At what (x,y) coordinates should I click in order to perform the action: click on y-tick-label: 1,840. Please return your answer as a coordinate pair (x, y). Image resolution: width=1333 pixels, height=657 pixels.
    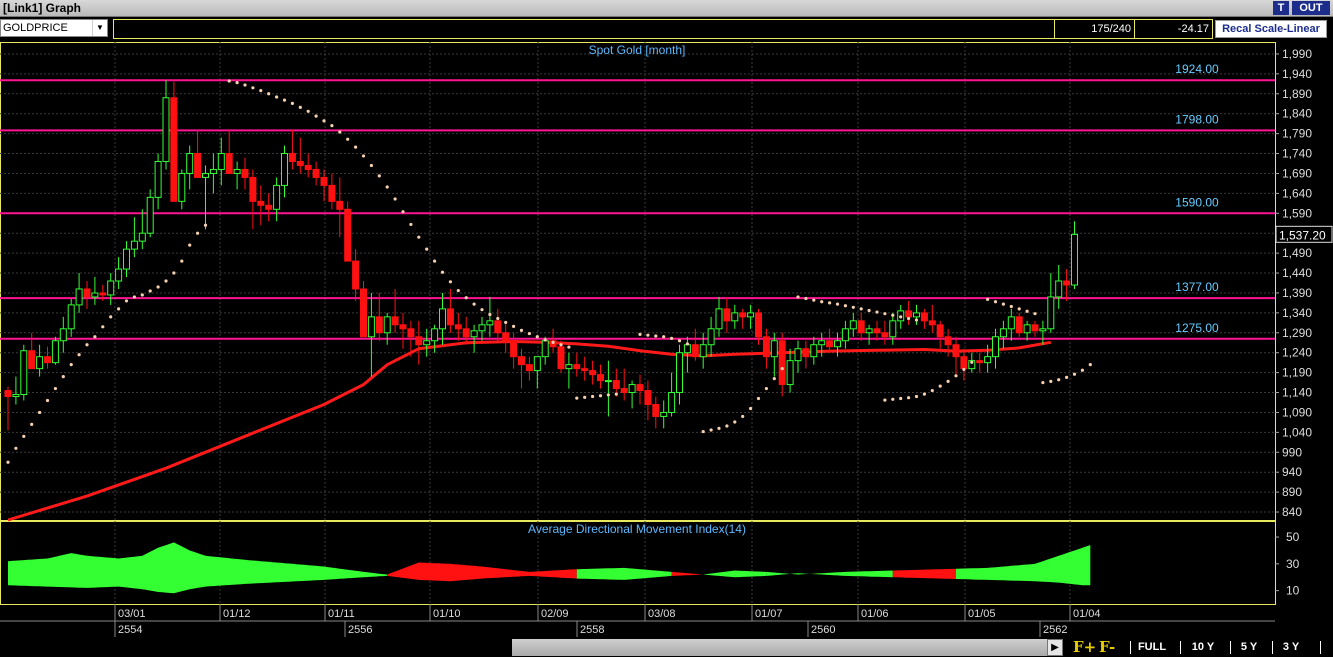
    Looking at the image, I should click on (1297, 114).